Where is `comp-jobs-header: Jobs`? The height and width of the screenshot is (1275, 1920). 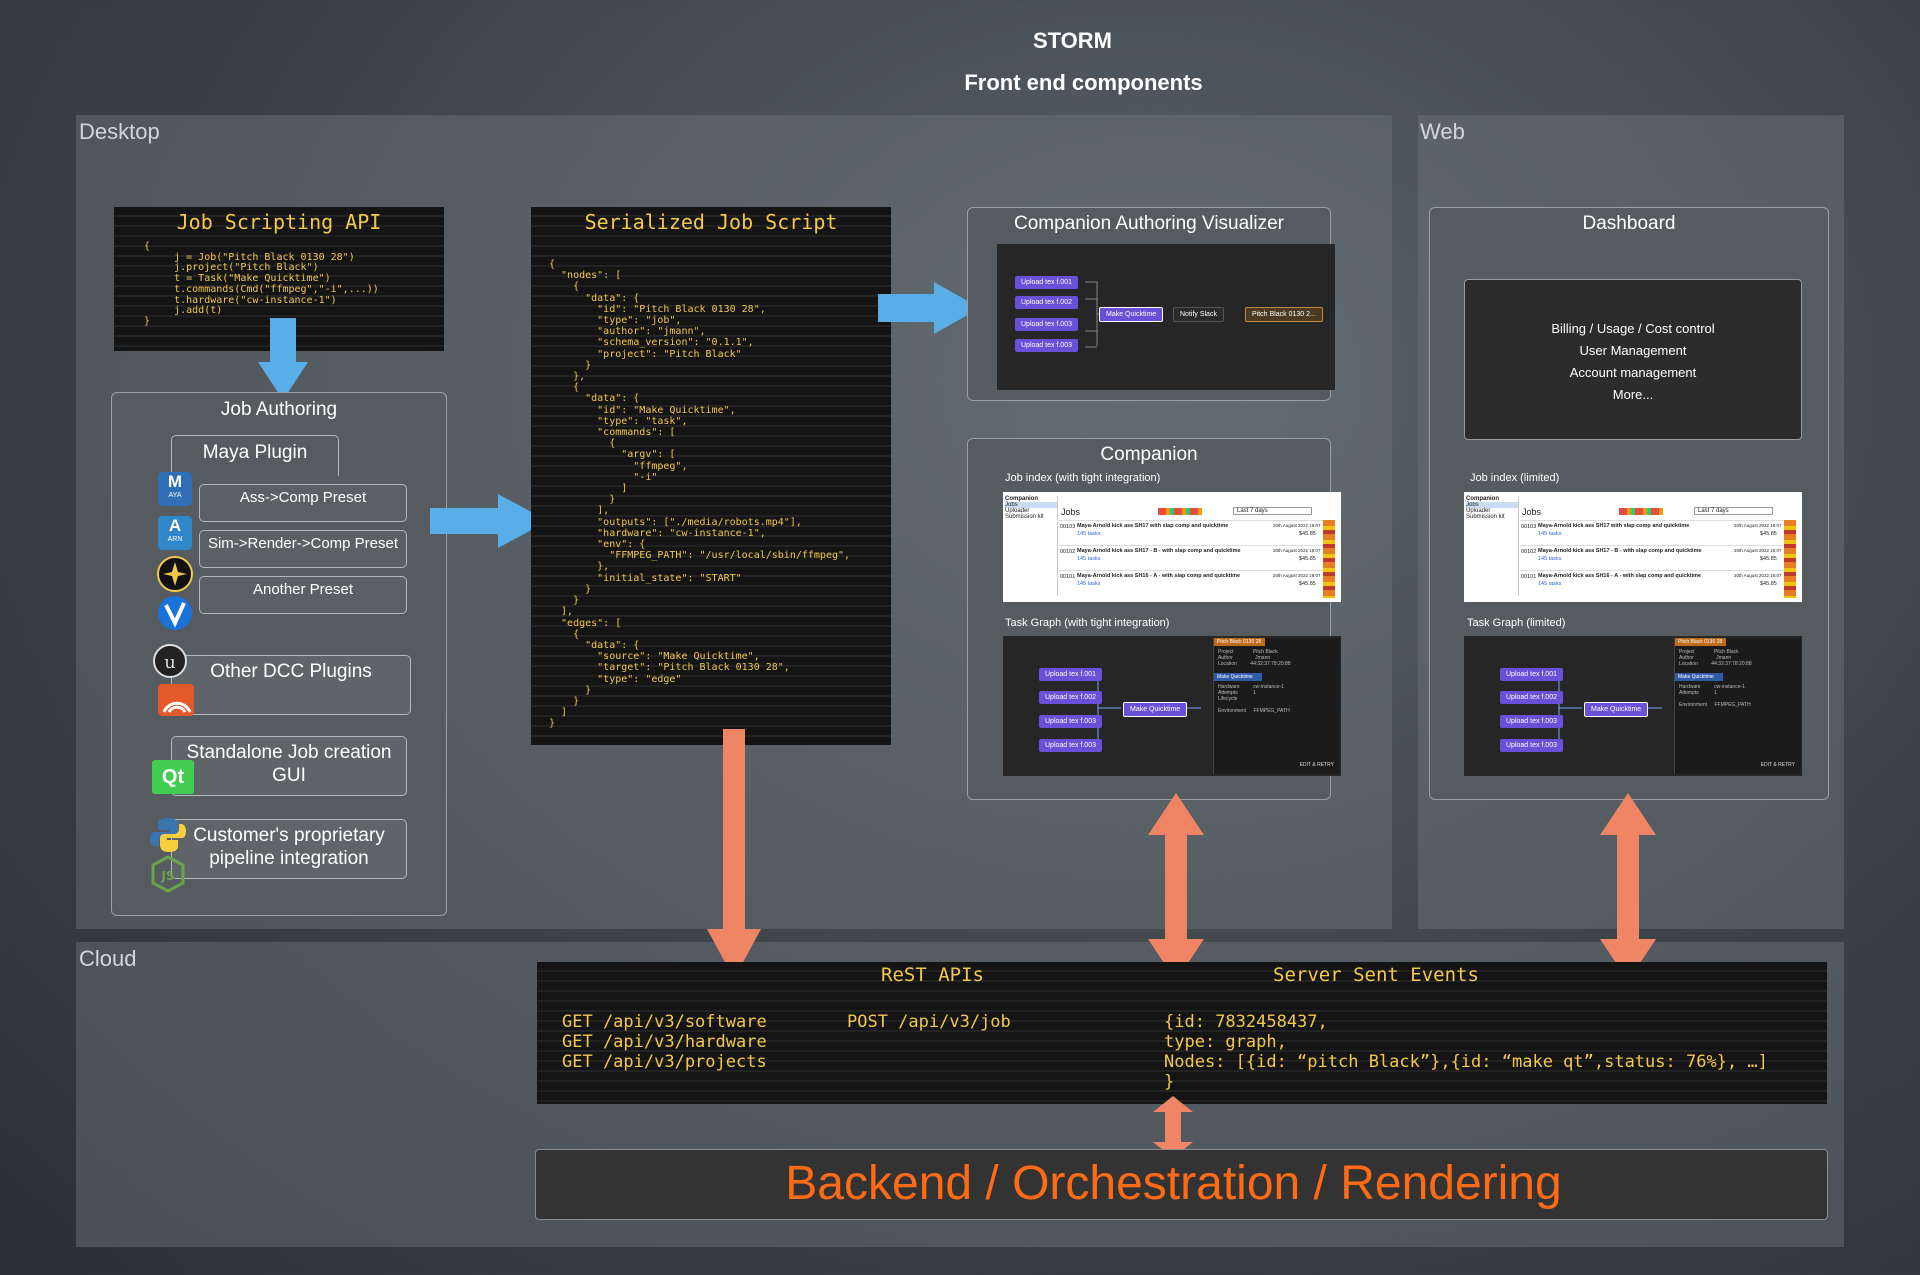 comp-jobs-header: Jobs is located at coordinates (1071, 512).